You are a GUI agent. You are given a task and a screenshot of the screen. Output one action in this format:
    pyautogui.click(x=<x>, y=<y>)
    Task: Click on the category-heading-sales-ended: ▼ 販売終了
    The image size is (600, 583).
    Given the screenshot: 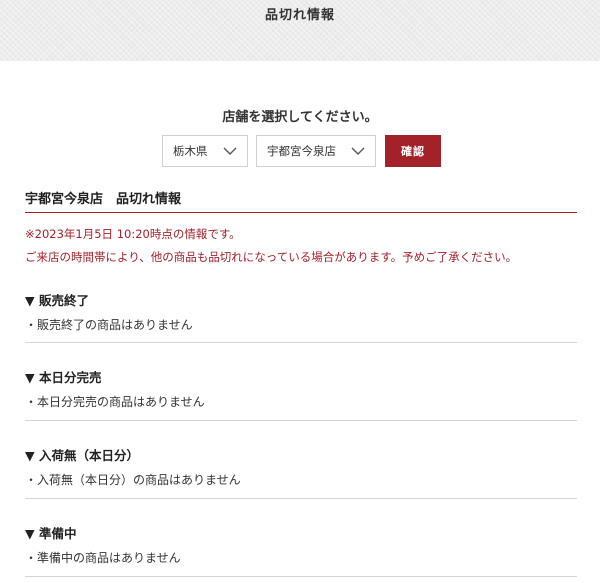 What is the action you would take?
    pyautogui.click(x=57, y=299)
    